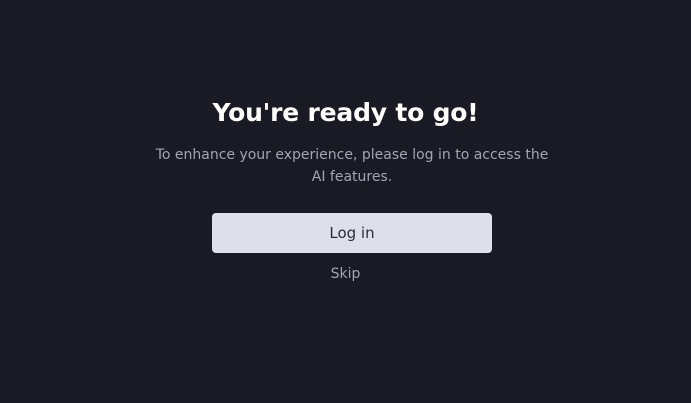 This screenshot has height=403, width=691. What do you see at coordinates (345, 112) in the screenshot?
I see `page-title: You're ready to go!` at bounding box center [345, 112].